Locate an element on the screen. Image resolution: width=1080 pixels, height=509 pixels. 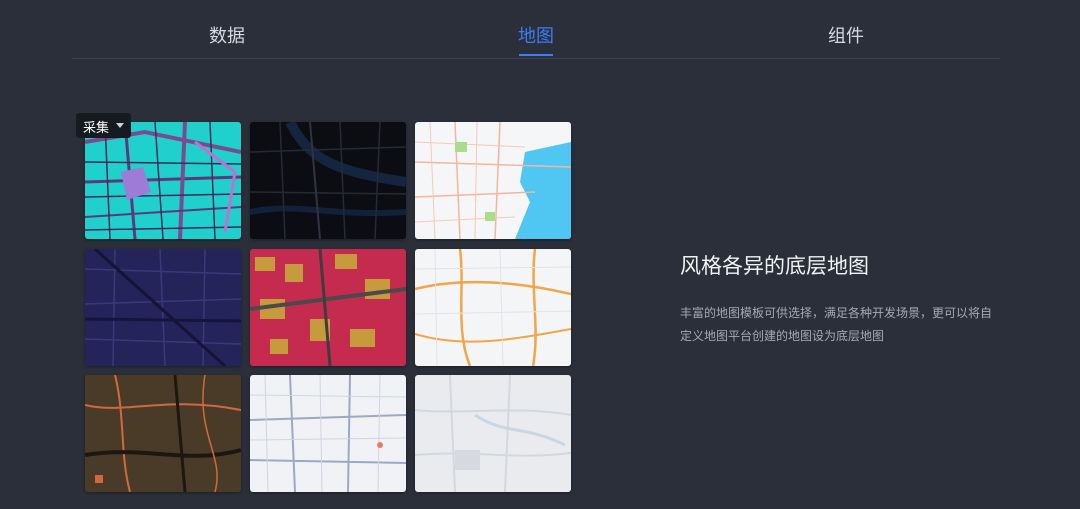
map-style-black is located at coordinates (328, 180).